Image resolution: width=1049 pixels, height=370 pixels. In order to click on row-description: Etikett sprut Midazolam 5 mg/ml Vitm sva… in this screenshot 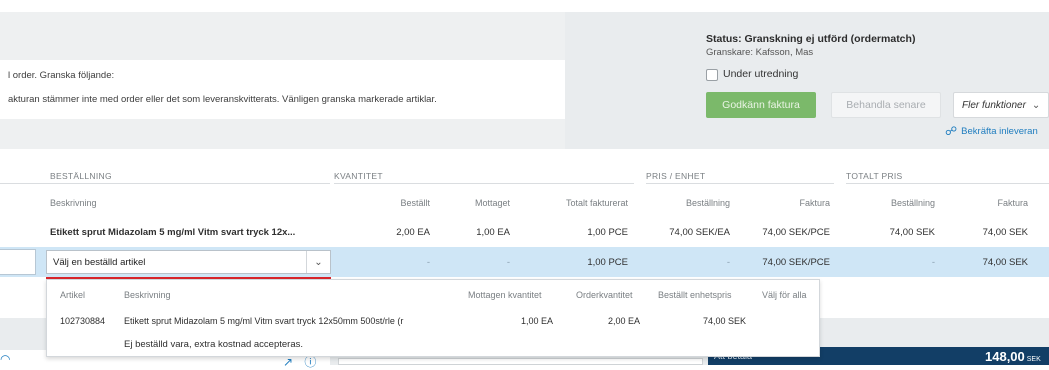, I will do `click(173, 232)`.